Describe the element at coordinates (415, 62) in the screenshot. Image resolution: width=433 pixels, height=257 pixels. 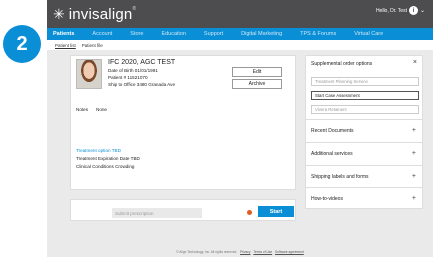
I see `close-icon: ×` at that location.